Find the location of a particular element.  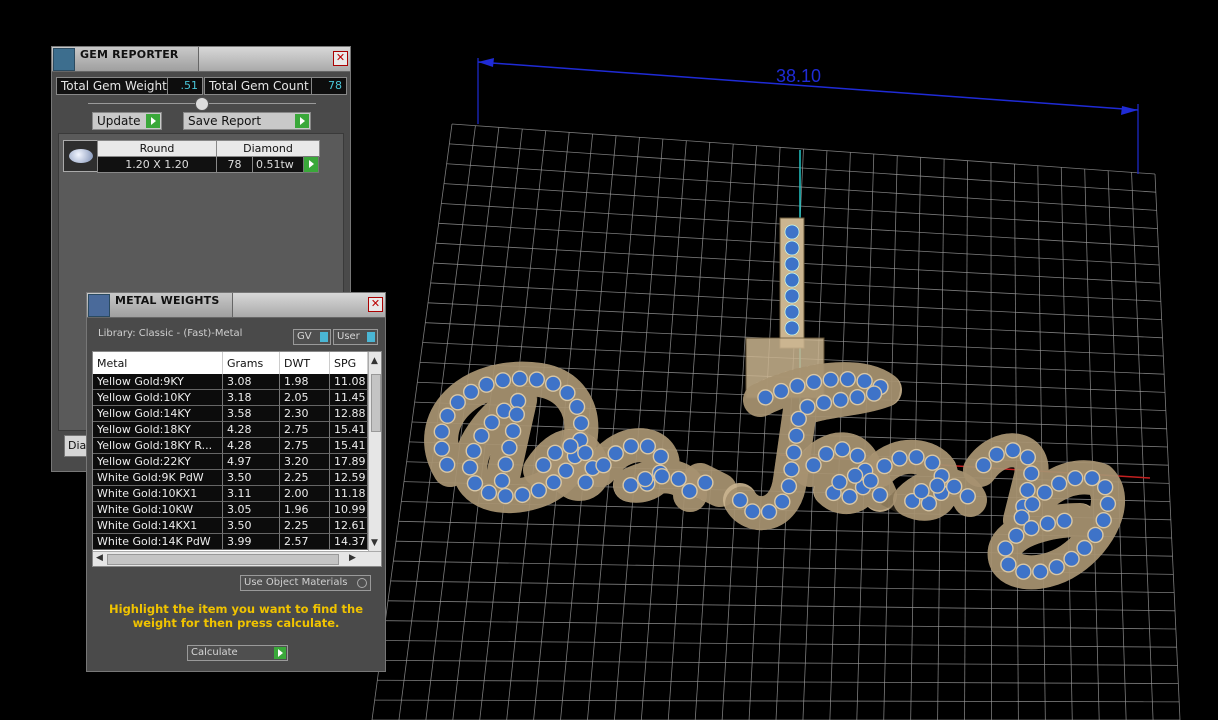

cell-spg: 11.08 is located at coordinates (349, 382).